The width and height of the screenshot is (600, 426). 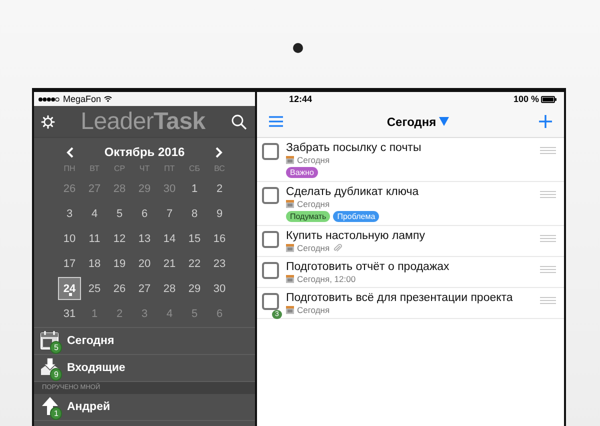 What do you see at coordinates (413, 148) in the screenshot?
I see `task-title: Забрать посылку с почты` at bounding box center [413, 148].